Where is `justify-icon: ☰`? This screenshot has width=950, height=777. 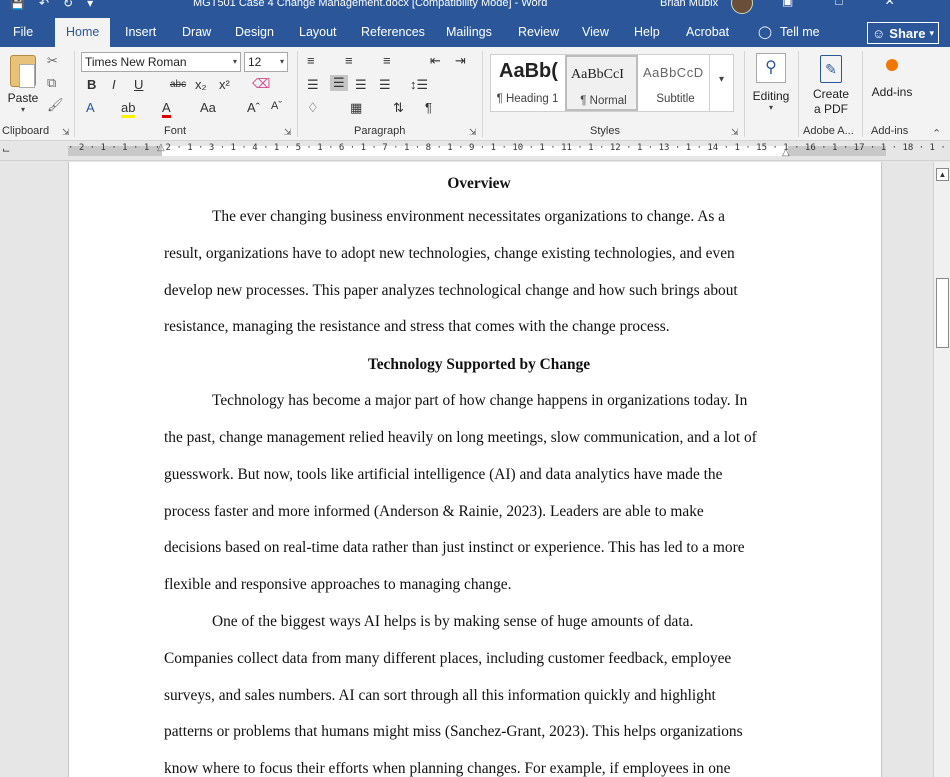 justify-icon: ☰ is located at coordinates (385, 85).